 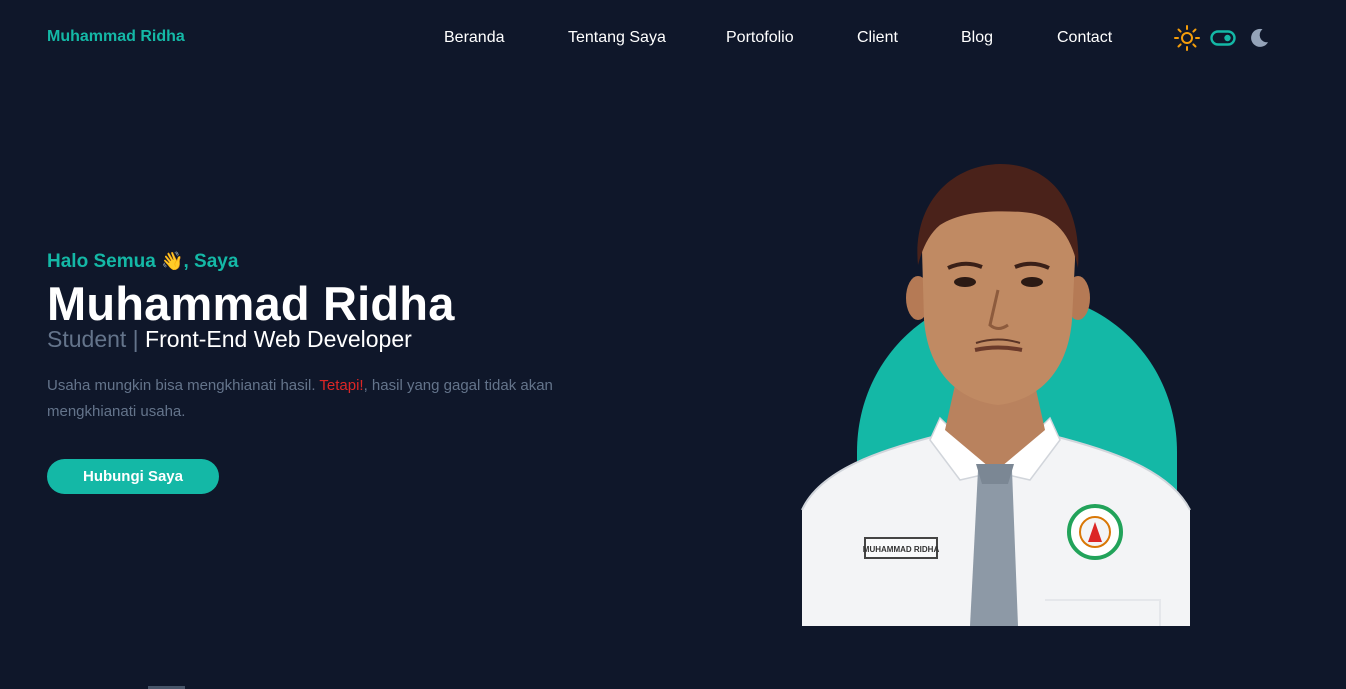 What do you see at coordinates (617, 38) in the screenshot?
I see `nav-item-tentang-saya: Tentang Saya` at bounding box center [617, 38].